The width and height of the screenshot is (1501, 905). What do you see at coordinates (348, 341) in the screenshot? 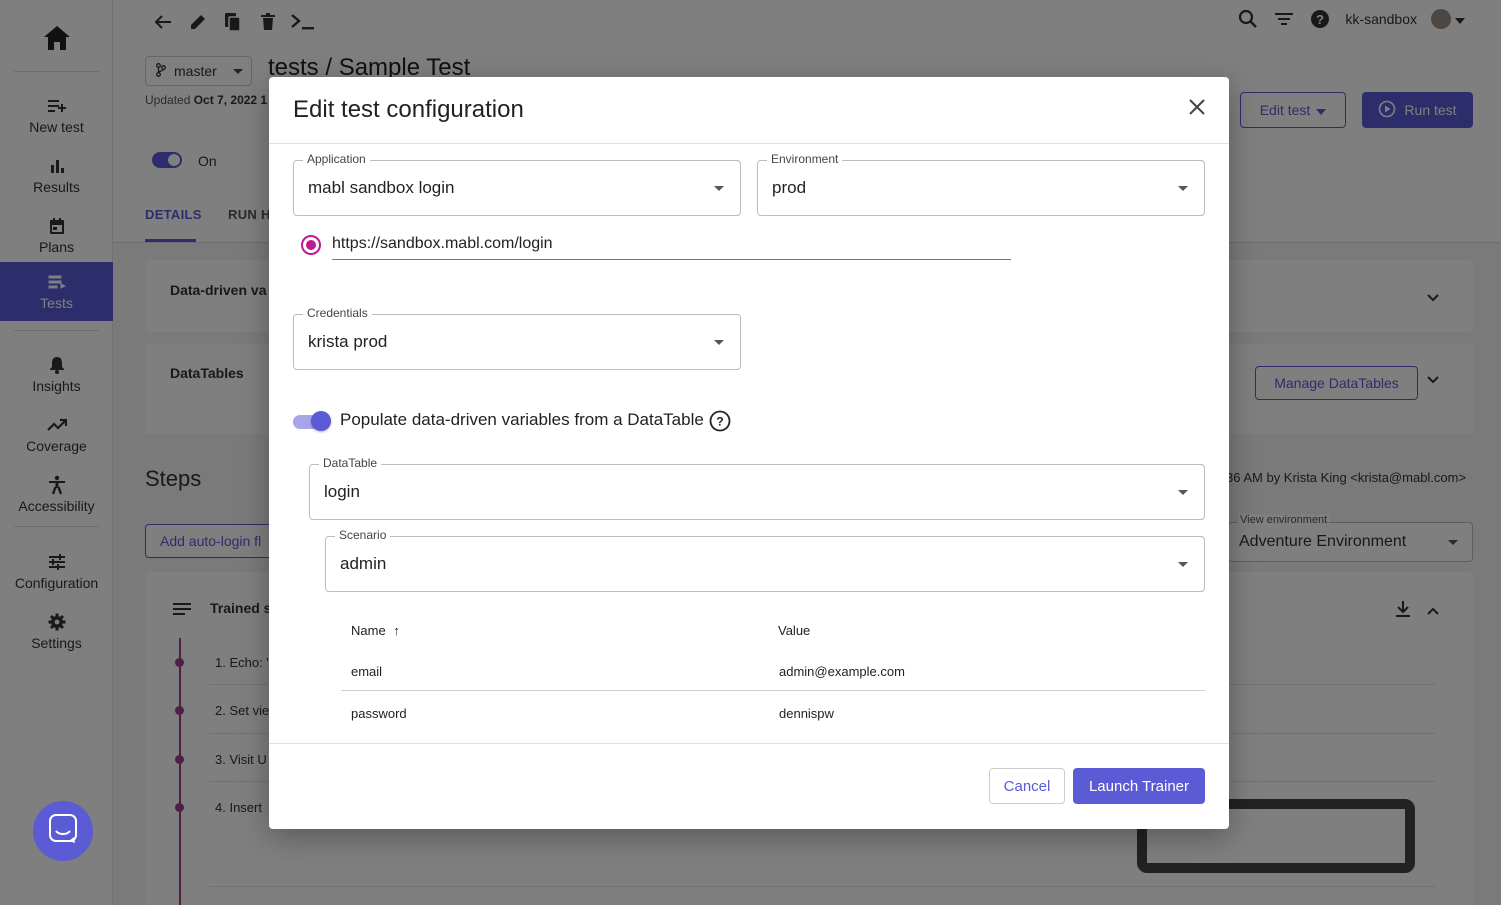
I see `field-value: krista prod` at bounding box center [348, 341].